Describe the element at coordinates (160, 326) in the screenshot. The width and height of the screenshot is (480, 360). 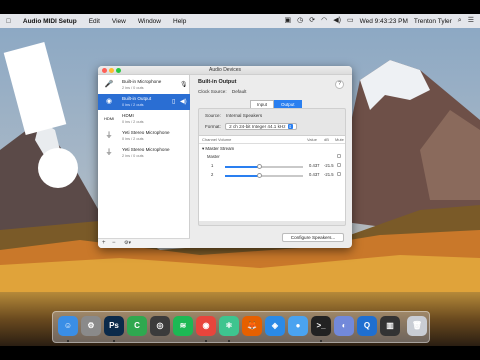
I see `motion-icon: ◎` at that location.